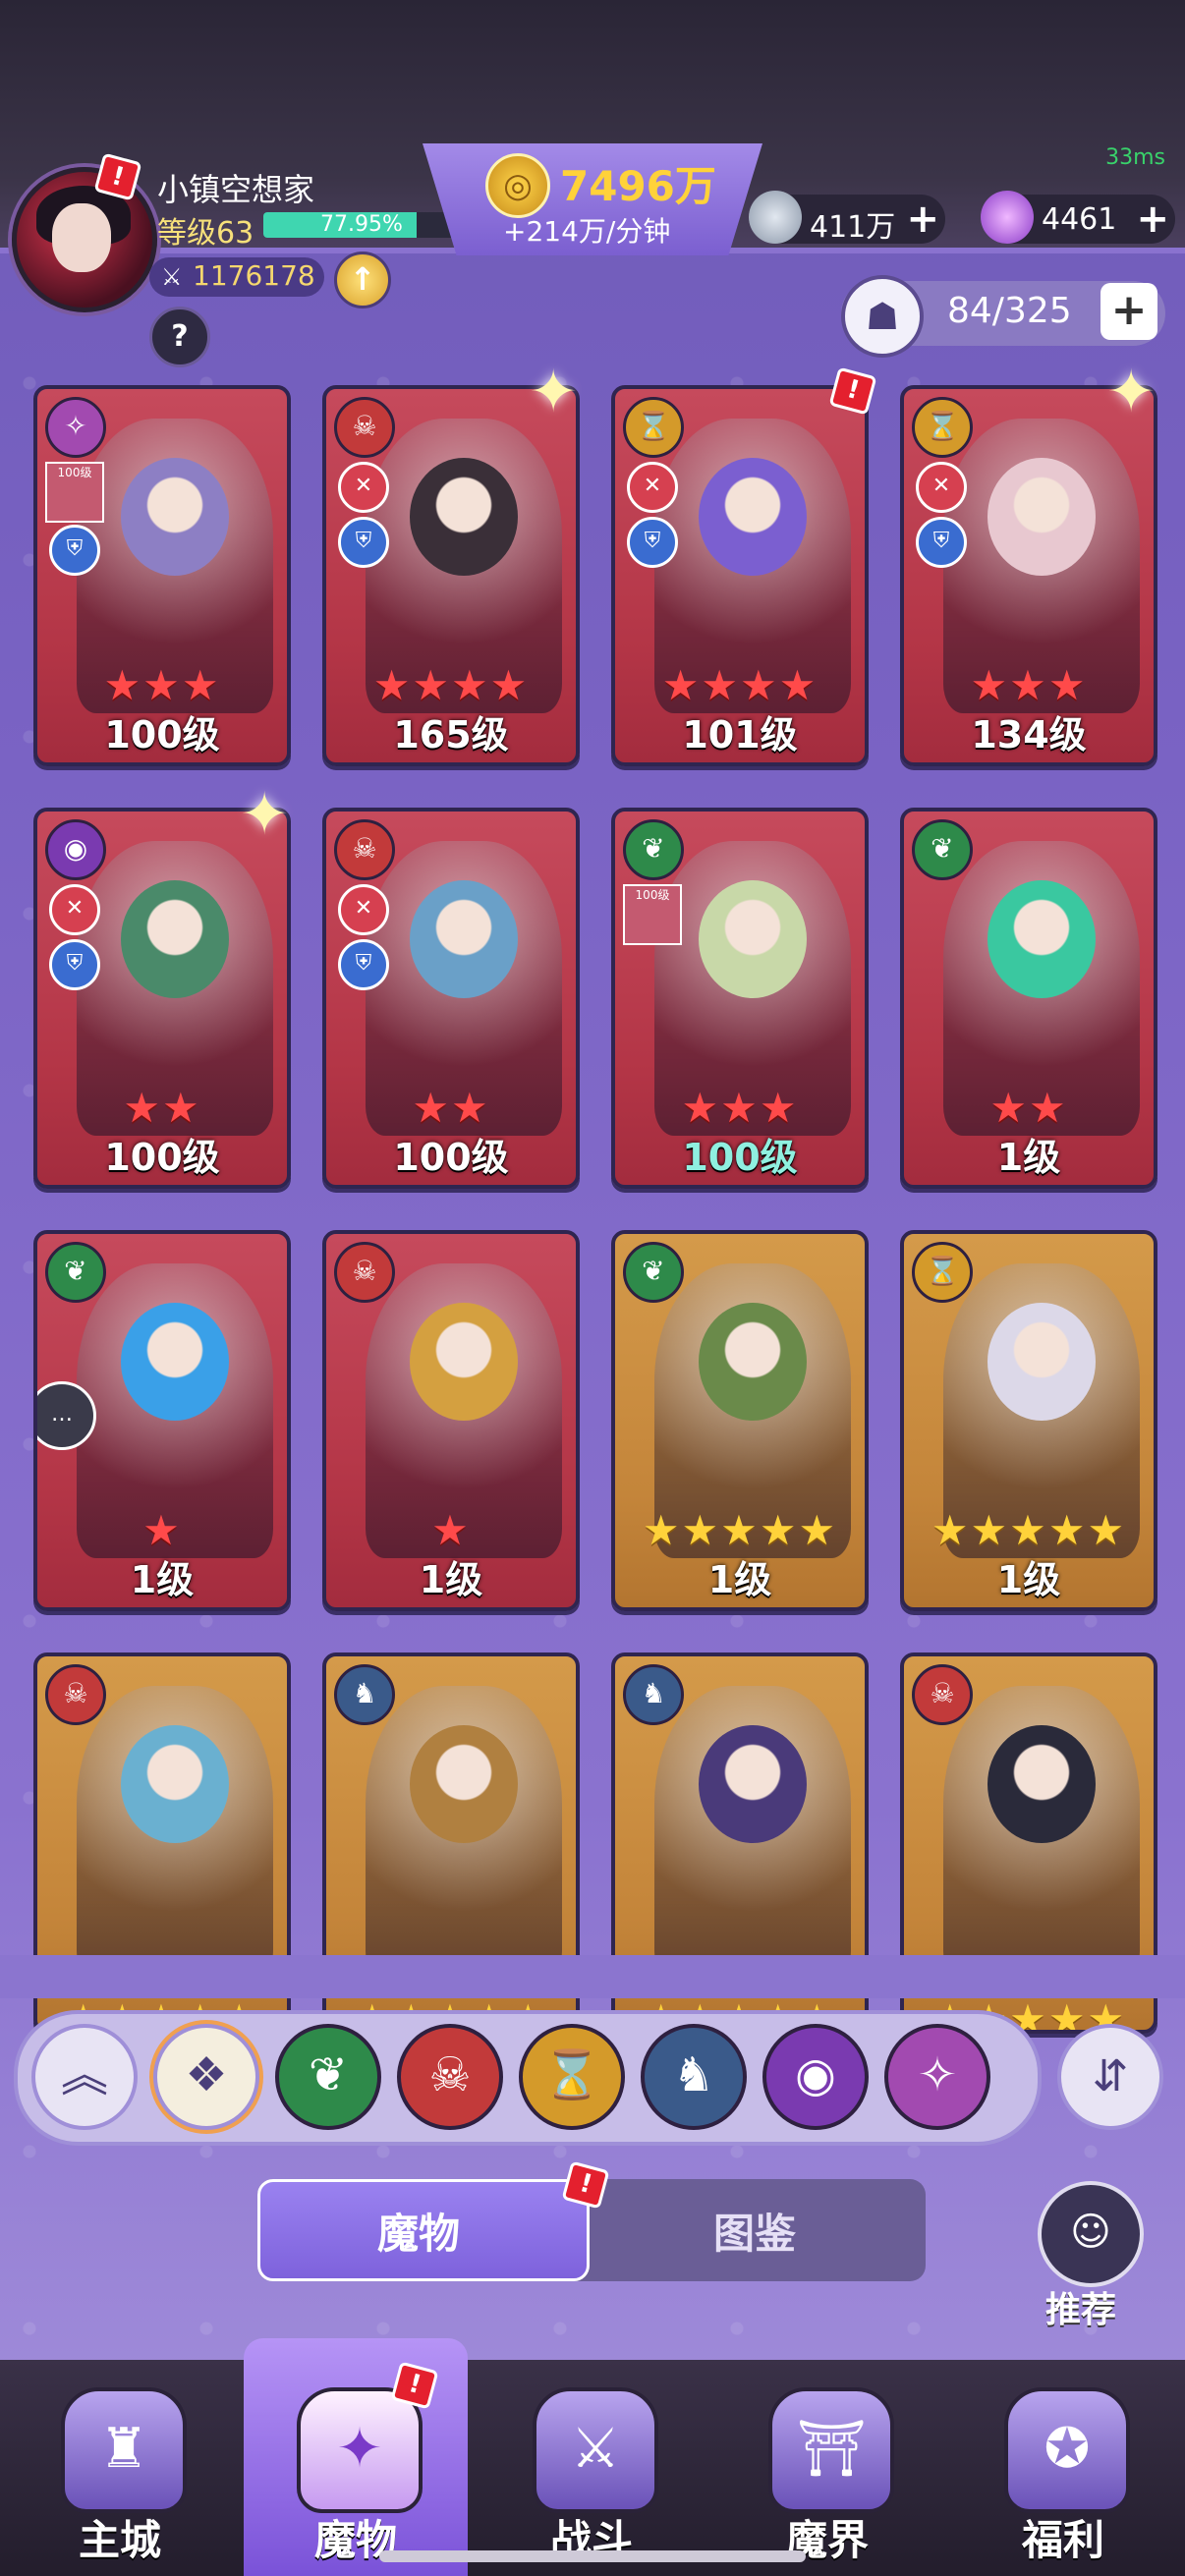 The height and width of the screenshot is (2576, 1185). I want to click on tab-codex: 图鉴, so click(755, 2231).